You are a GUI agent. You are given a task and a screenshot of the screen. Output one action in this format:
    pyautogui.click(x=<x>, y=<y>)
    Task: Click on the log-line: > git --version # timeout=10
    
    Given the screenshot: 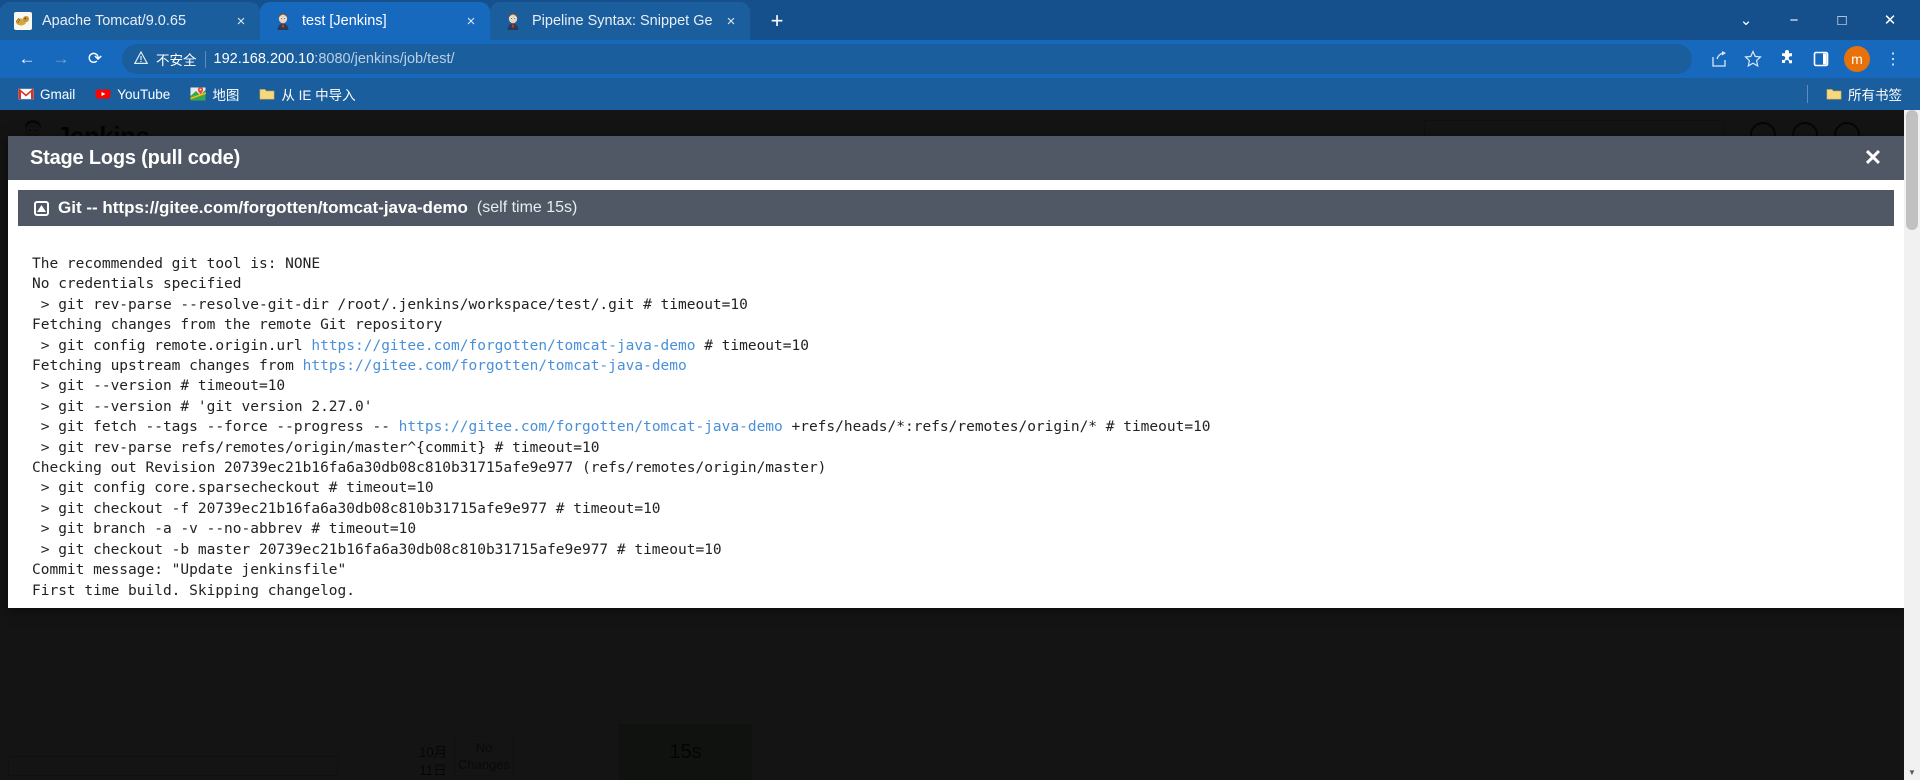 What is the action you would take?
    pyautogui.click(x=159, y=386)
    